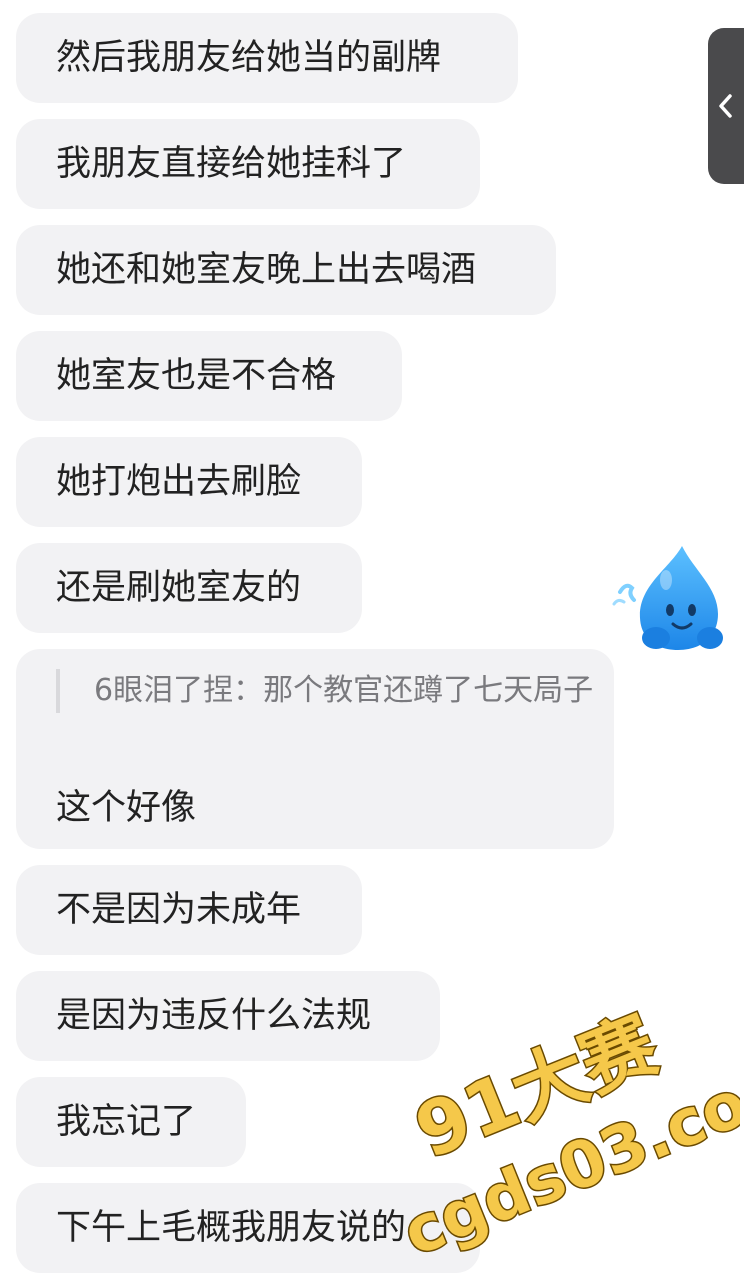  What do you see at coordinates (126, 808) in the screenshot?
I see `message-text: 这个好像` at bounding box center [126, 808].